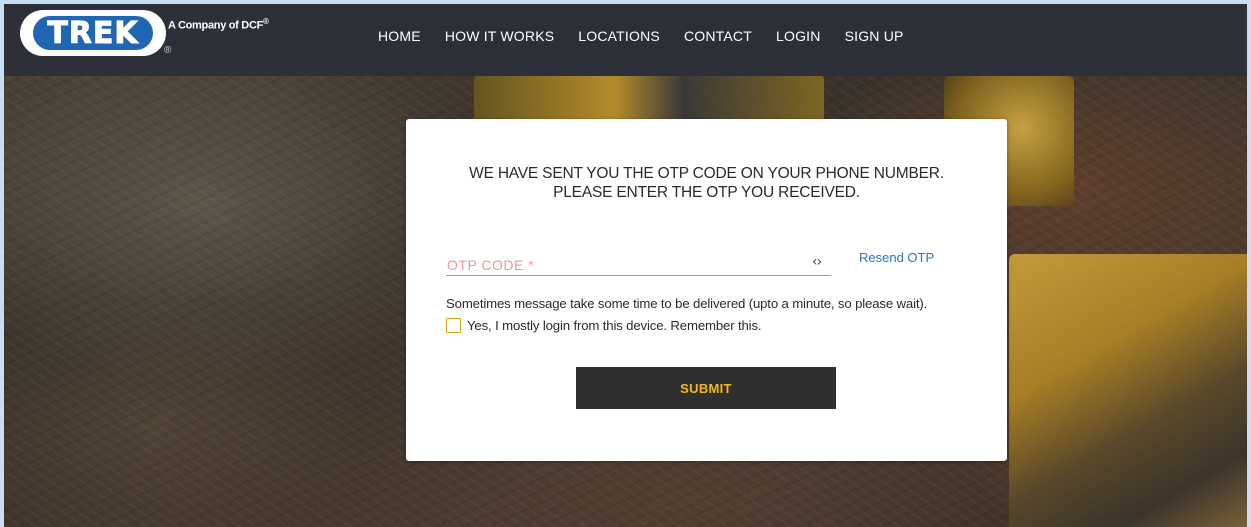 This screenshot has width=1251, height=527. I want to click on nav-login: LOGIN, so click(798, 36).